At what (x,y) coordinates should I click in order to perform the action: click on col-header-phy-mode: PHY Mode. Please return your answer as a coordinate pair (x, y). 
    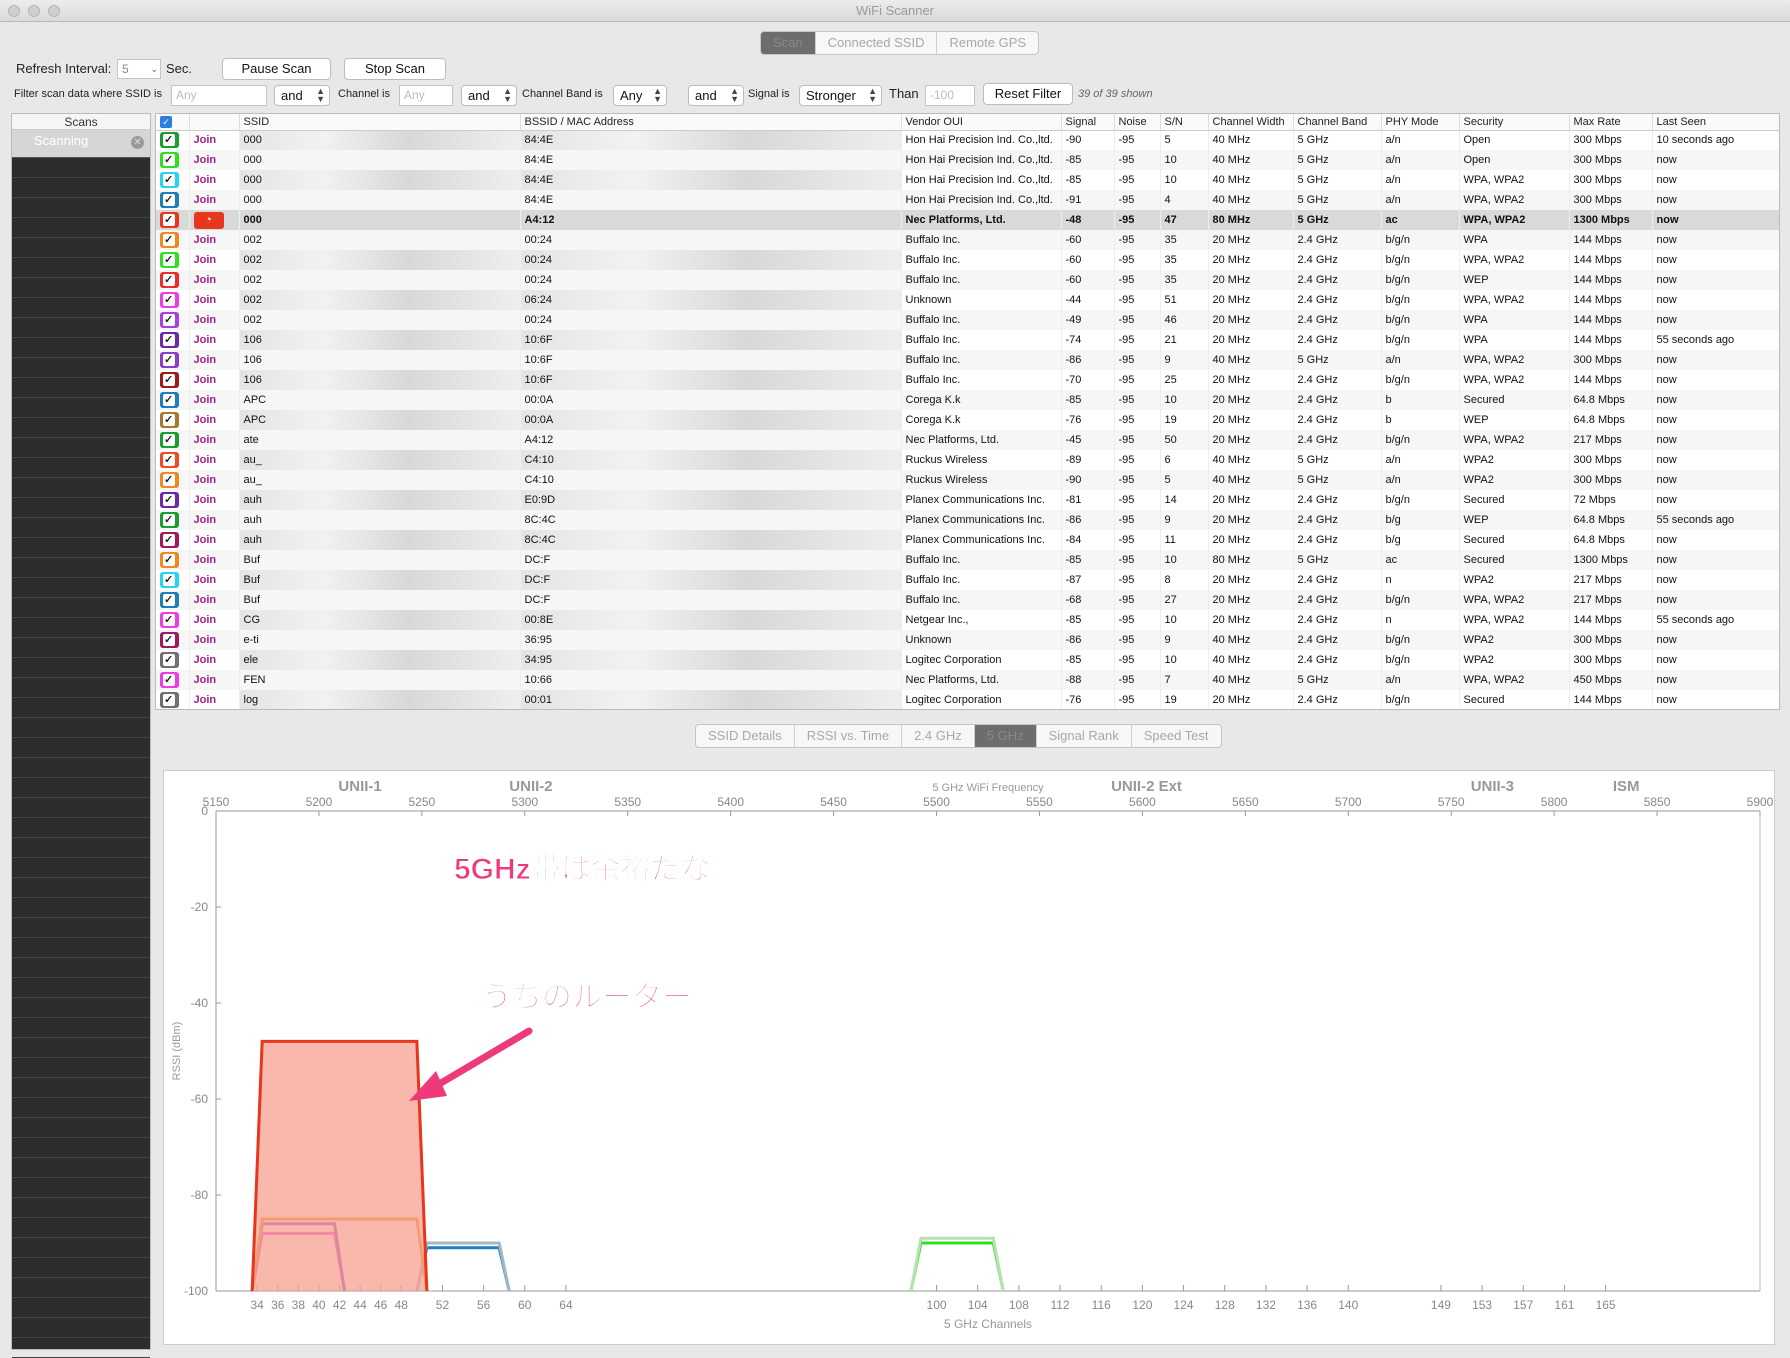
    Looking at the image, I should click on (1420, 122).